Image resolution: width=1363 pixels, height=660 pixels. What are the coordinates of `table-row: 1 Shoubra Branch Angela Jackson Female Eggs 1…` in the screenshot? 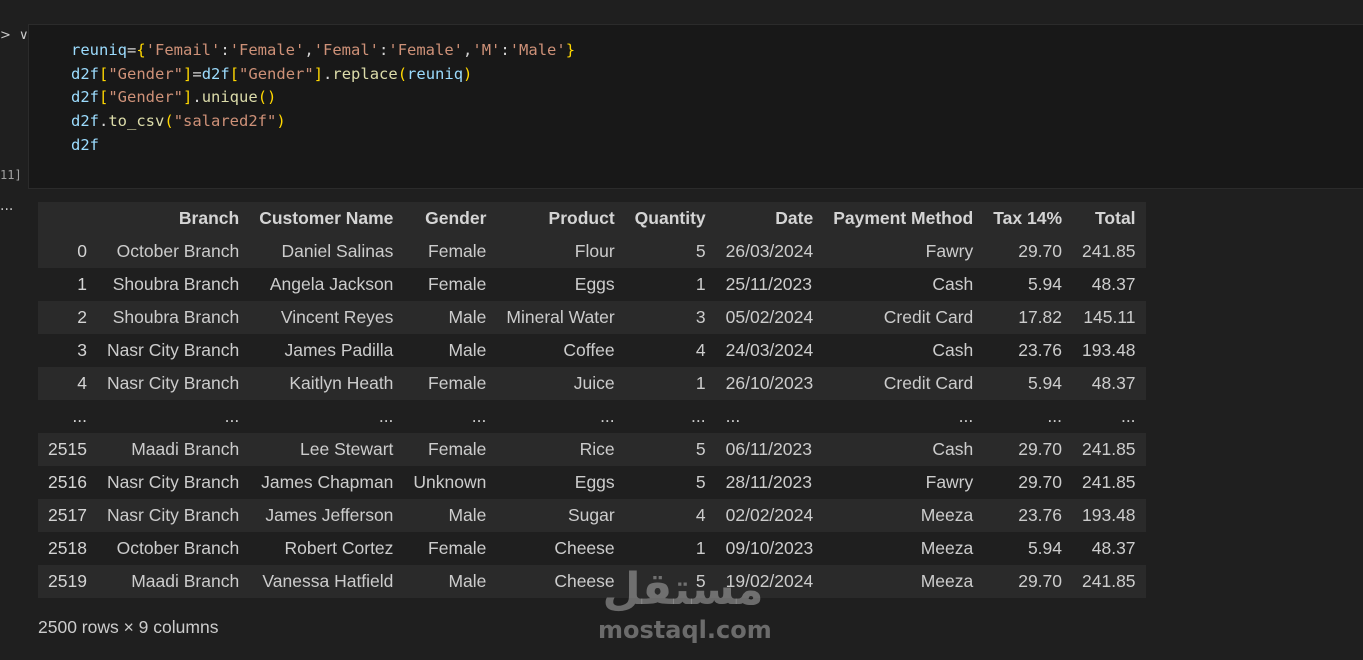 It's located at (592, 284).